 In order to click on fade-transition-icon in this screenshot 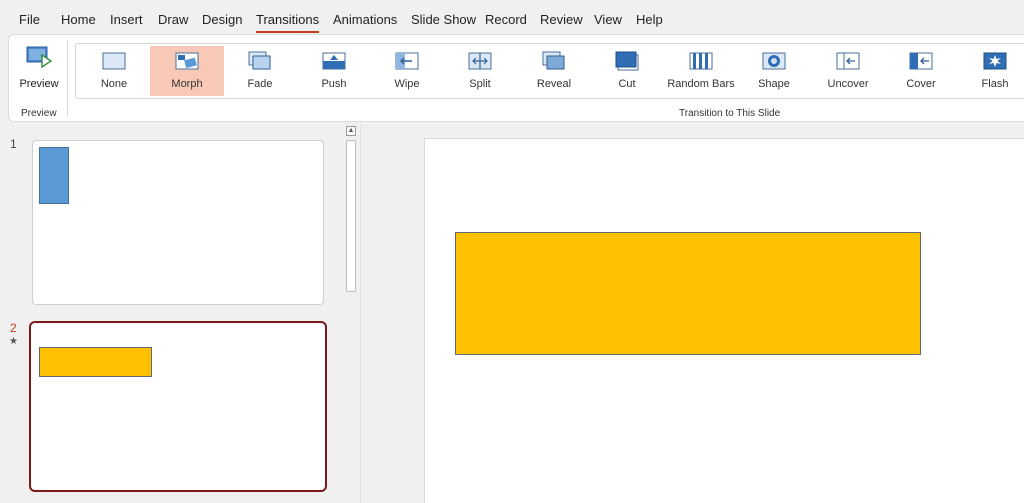, I will do `click(259, 60)`.